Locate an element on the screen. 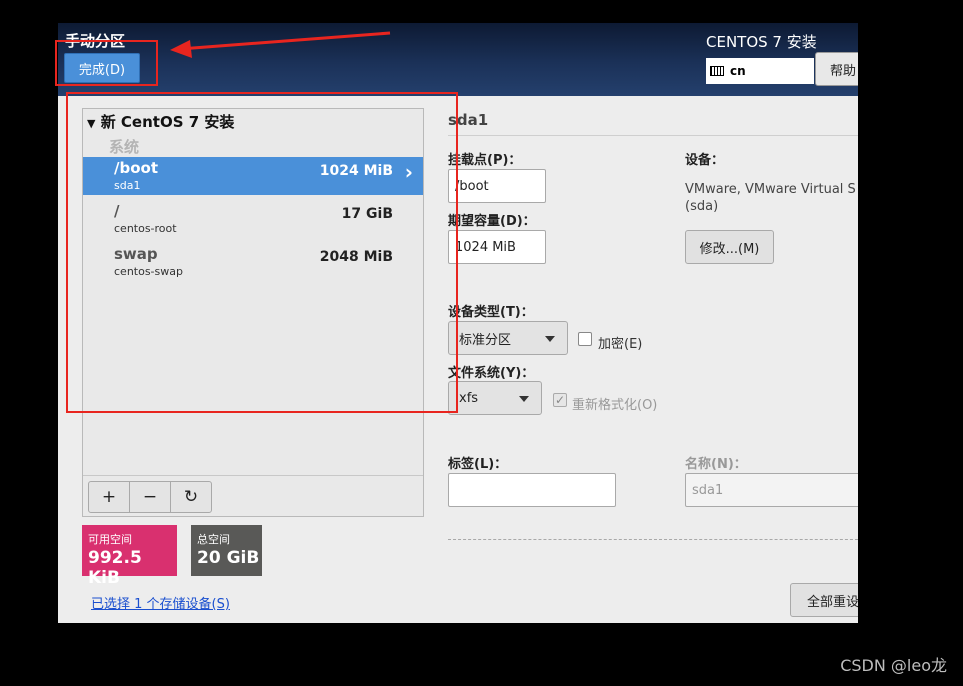 Image resolution: width=963 pixels, height=686 pixels. annotation-arrow is located at coordinates (280, 44).